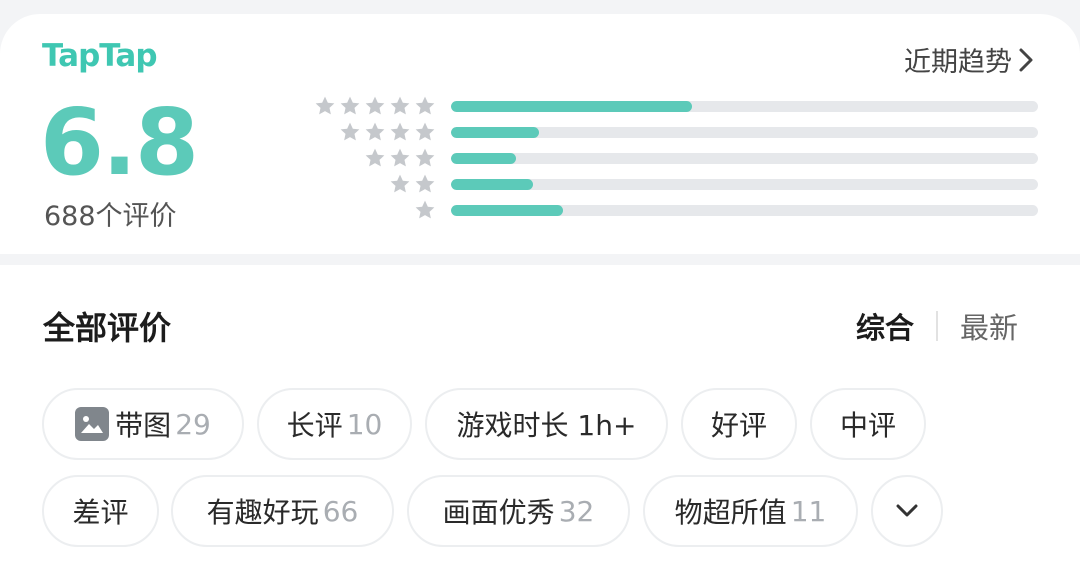 This screenshot has height=582, width=1080. I want to click on filter-chip-fun: 有趣好玩 66, so click(282, 511).